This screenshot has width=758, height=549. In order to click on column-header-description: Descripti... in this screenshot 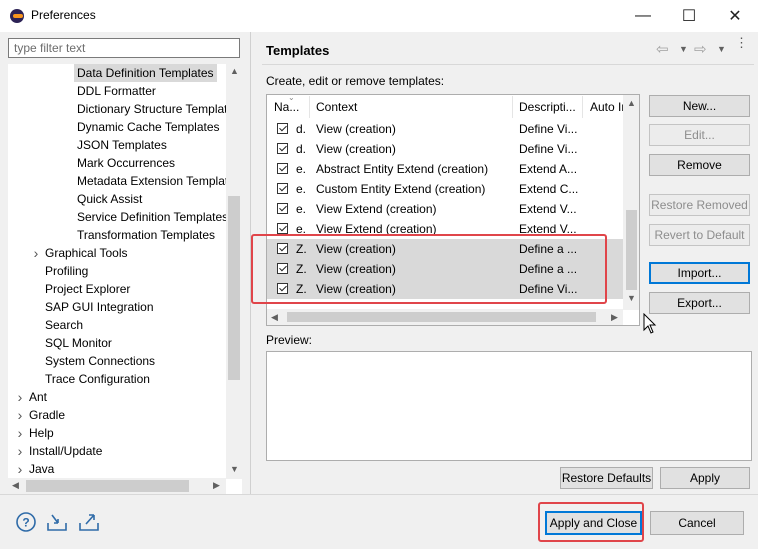, I will do `click(549, 107)`.